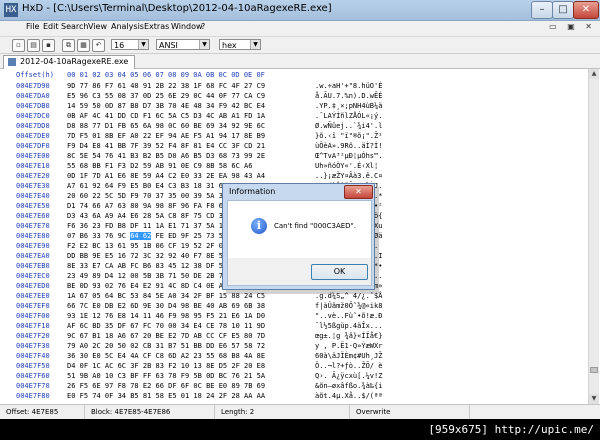  Describe the element at coordinates (33, 45) in the screenshot. I see `open-file-icon: ▤` at that location.